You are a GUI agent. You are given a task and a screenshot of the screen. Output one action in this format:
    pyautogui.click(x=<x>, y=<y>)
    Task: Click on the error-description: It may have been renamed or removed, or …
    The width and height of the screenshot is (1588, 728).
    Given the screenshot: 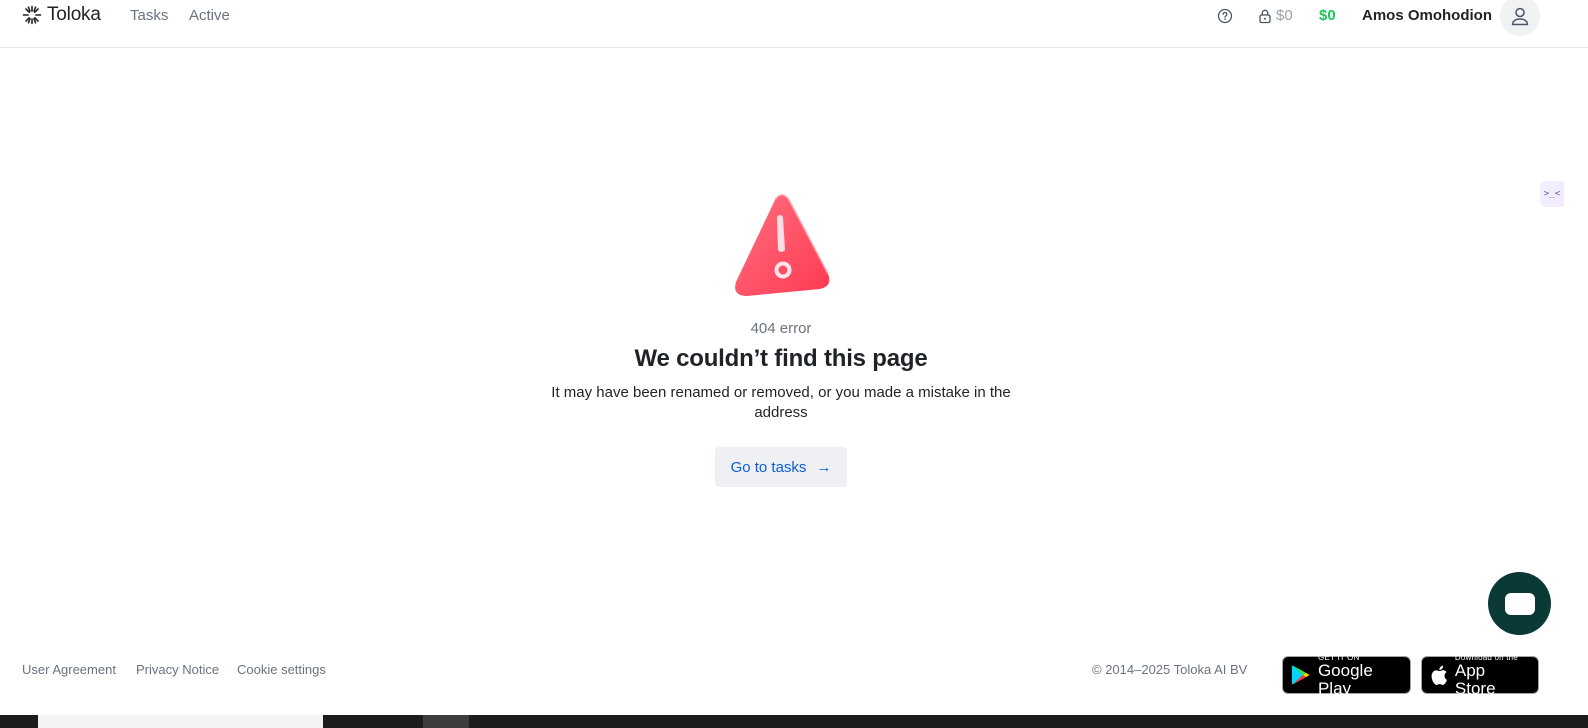 What is the action you would take?
    pyautogui.click(x=781, y=402)
    